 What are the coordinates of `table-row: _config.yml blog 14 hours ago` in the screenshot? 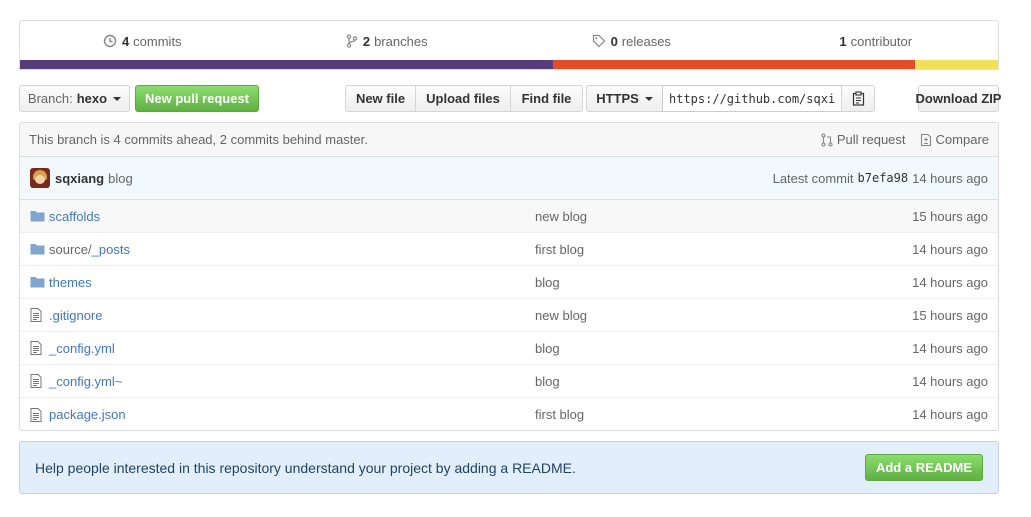 It's located at (509, 348).